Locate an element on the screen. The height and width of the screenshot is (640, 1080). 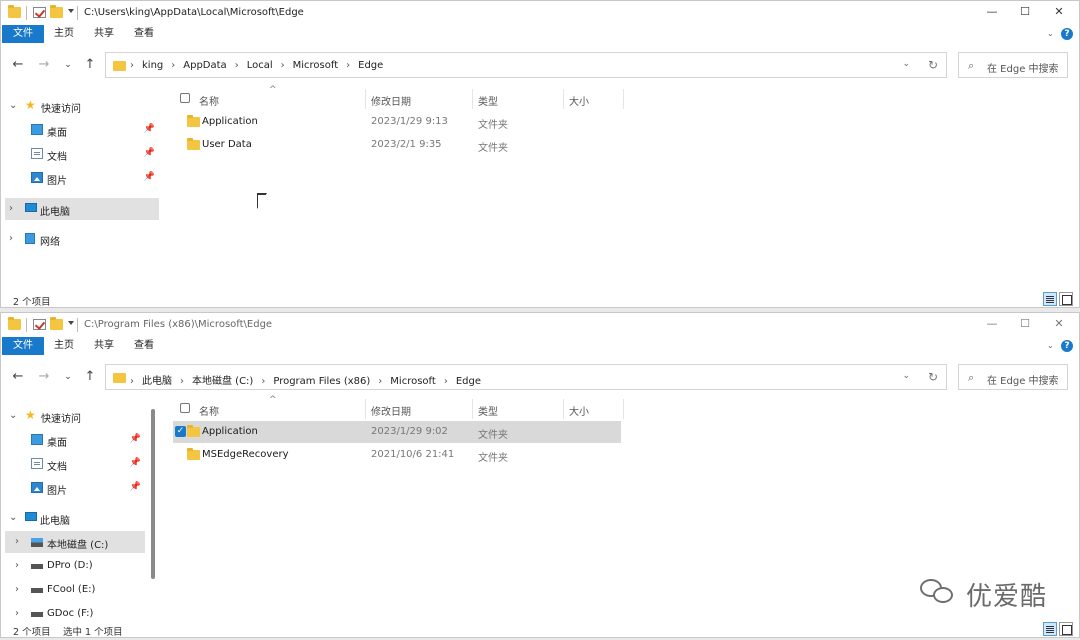
navigation-scrollbar is located at coordinates (153, 494).